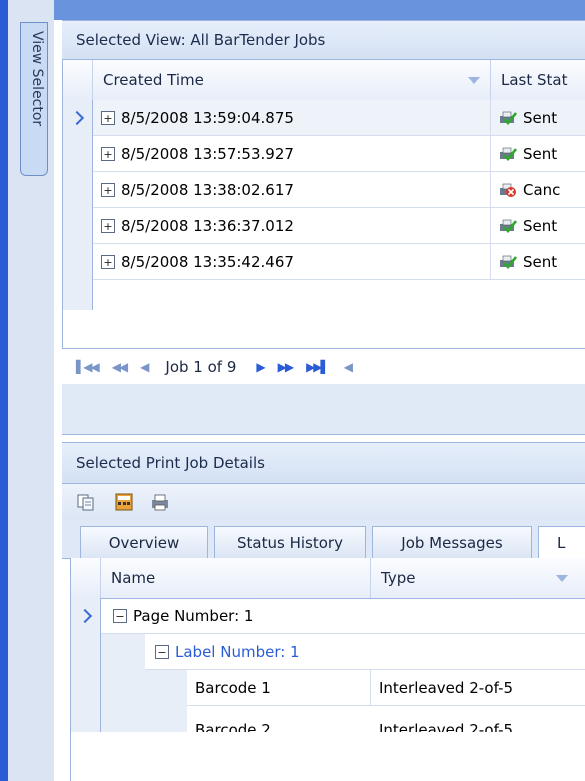 This screenshot has width=585, height=781. What do you see at coordinates (237, 652) in the screenshot?
I see `name-cell: Label Number: 1` at bounding box center [237, 652].